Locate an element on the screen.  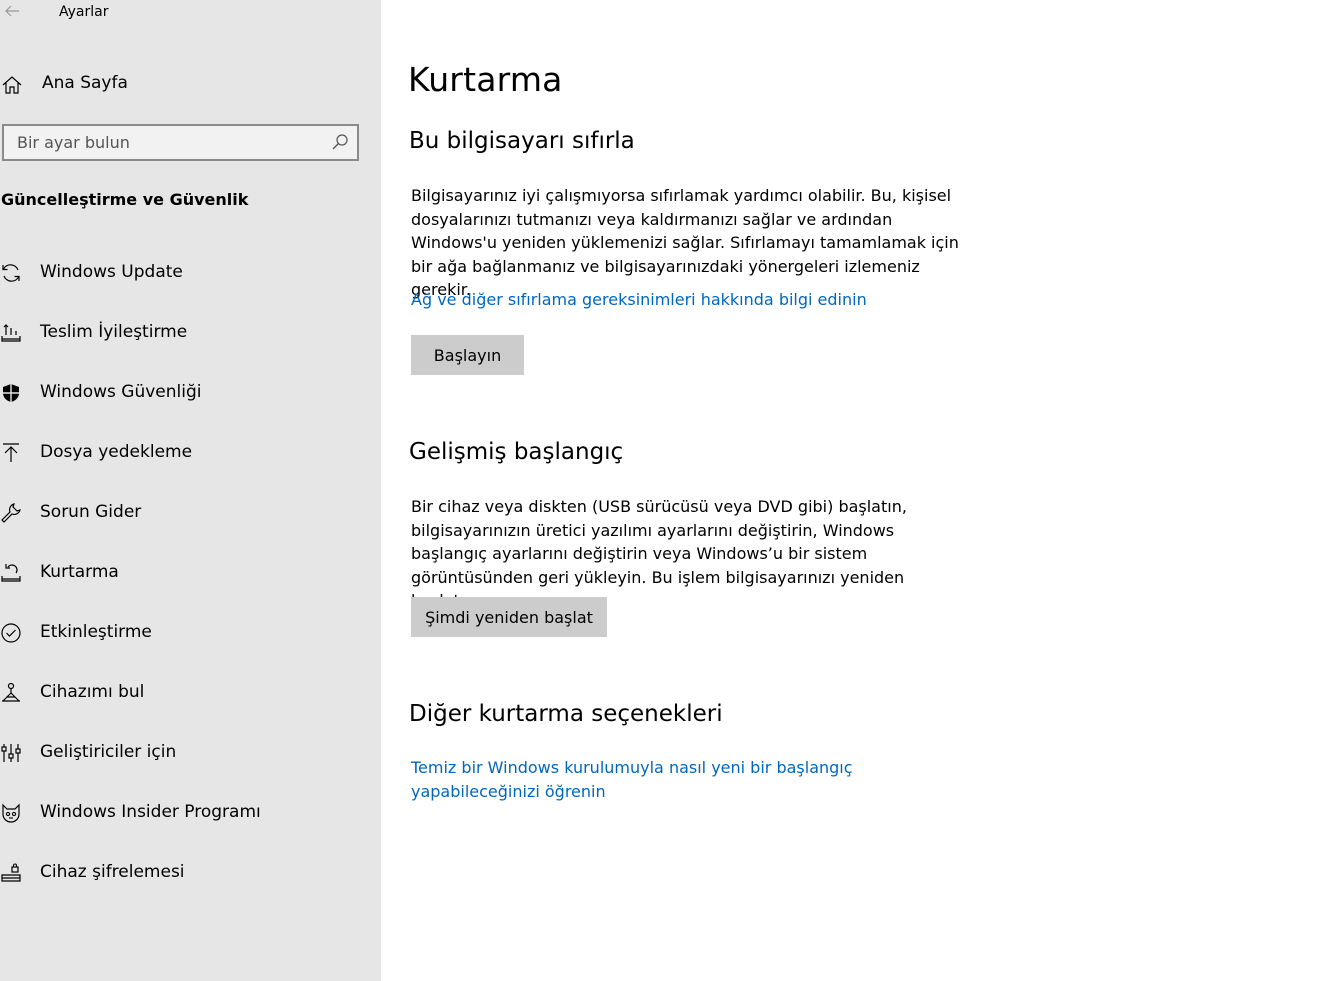
wrench-icon is located at coordinates (11, 513).